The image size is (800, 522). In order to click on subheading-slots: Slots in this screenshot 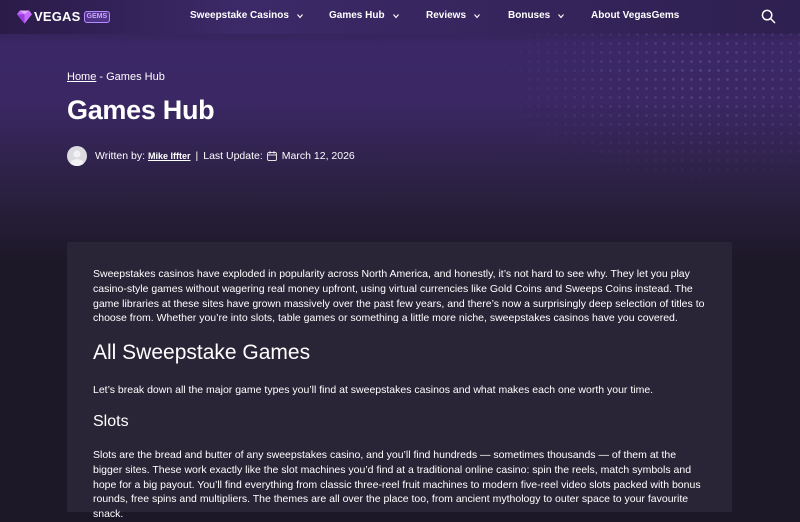, I will do `click(111, 421)`.